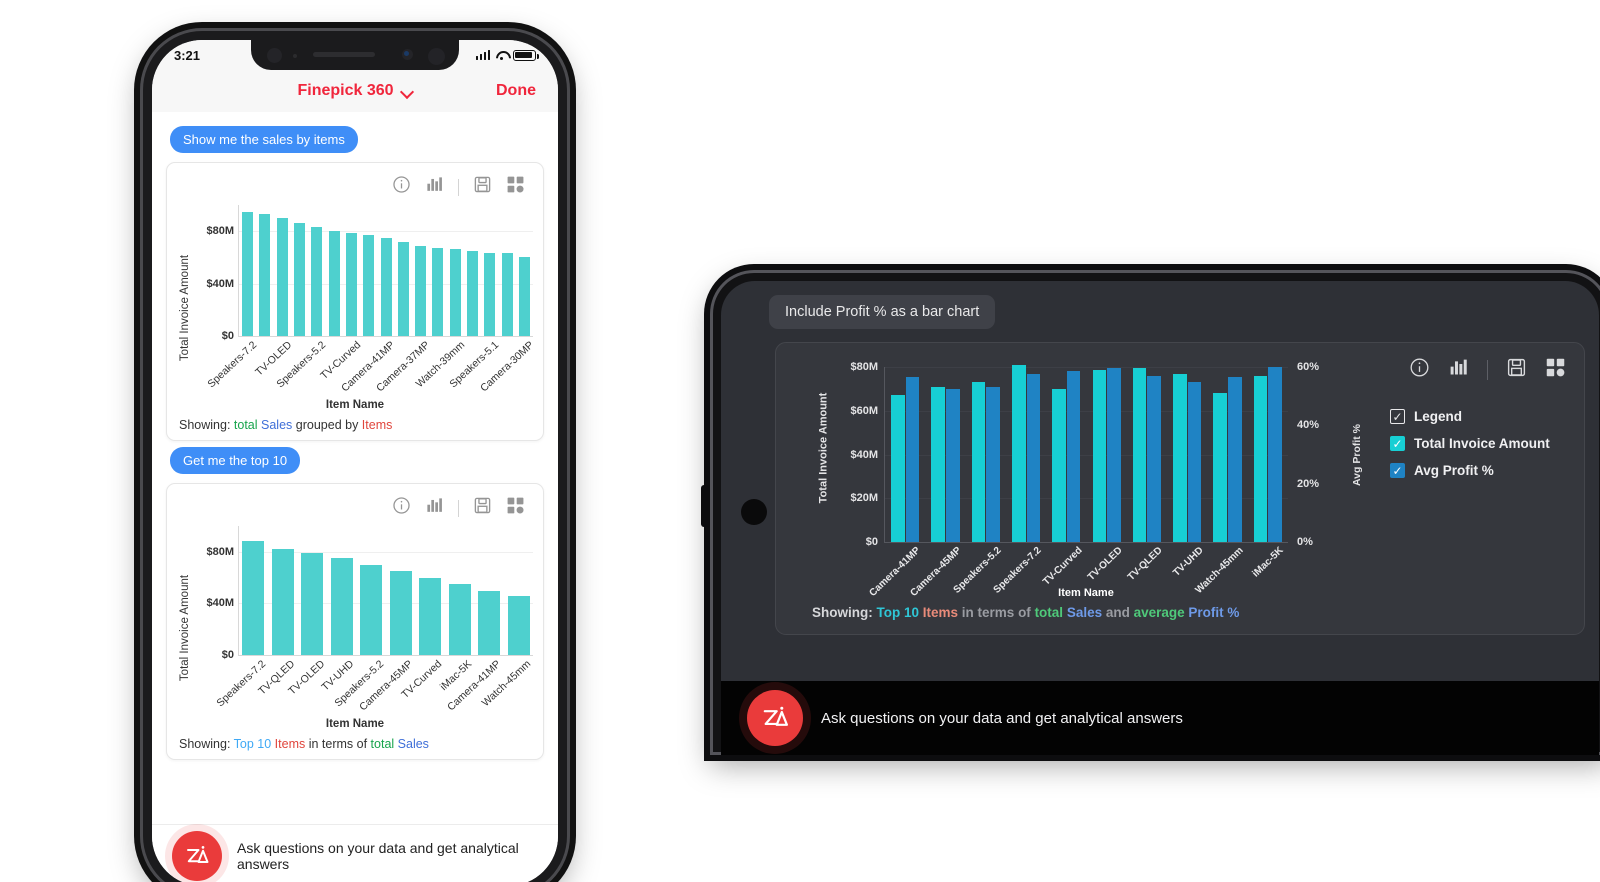 The width and height of the screenshot is (1600, 882). I want to click on chart-2-x-axis-title: Item Name, so click(355, 724).